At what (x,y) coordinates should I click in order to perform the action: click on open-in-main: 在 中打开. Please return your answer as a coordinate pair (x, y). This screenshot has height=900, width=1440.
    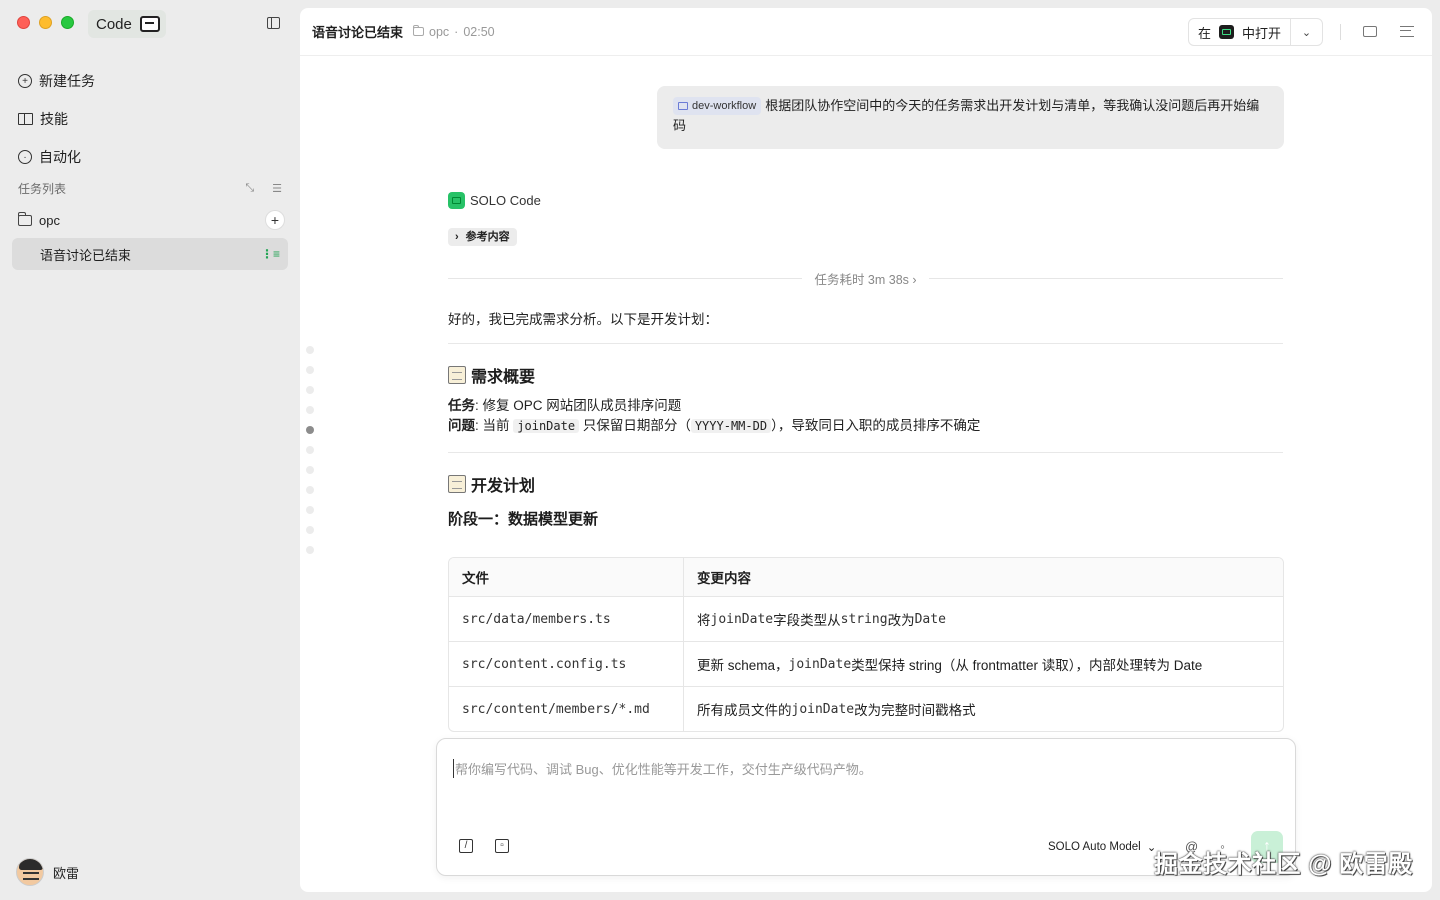
    Looking at the image, I should click on (1240, 32).